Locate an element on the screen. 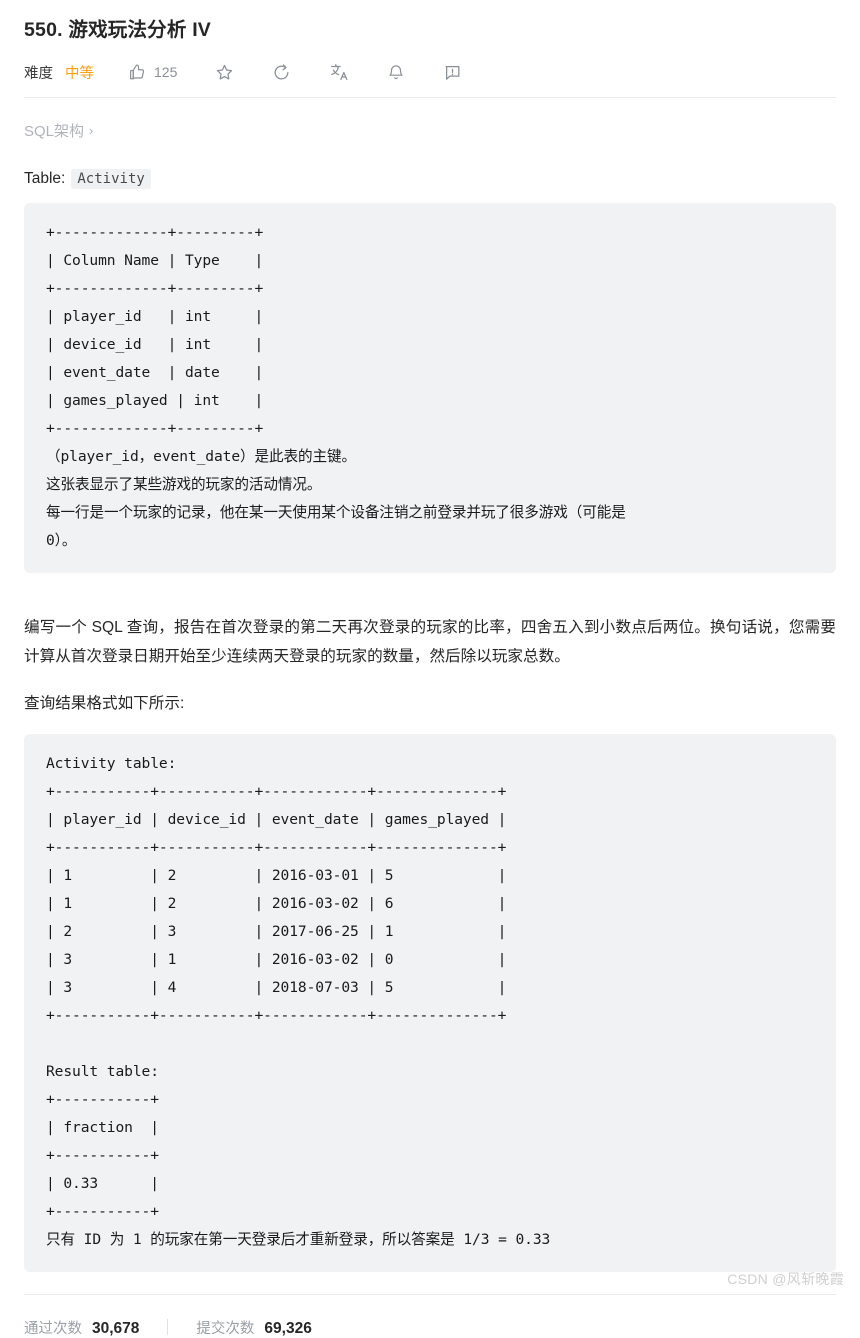 This screenshot has width=860, height=1338. like-count: 125 is located at coordinates (166, 72).